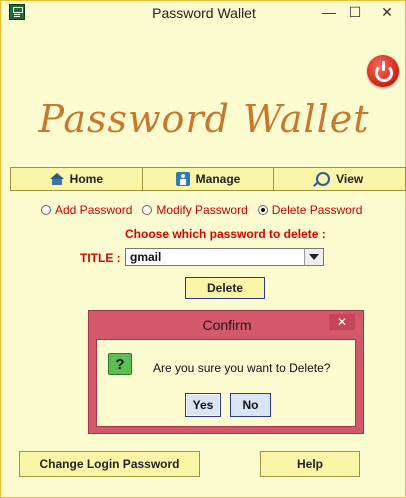  What do you see at coordinates (204, 119) in the screenshot?
I see `app-logo: Password Wallet` at bounding box center [204, 119].